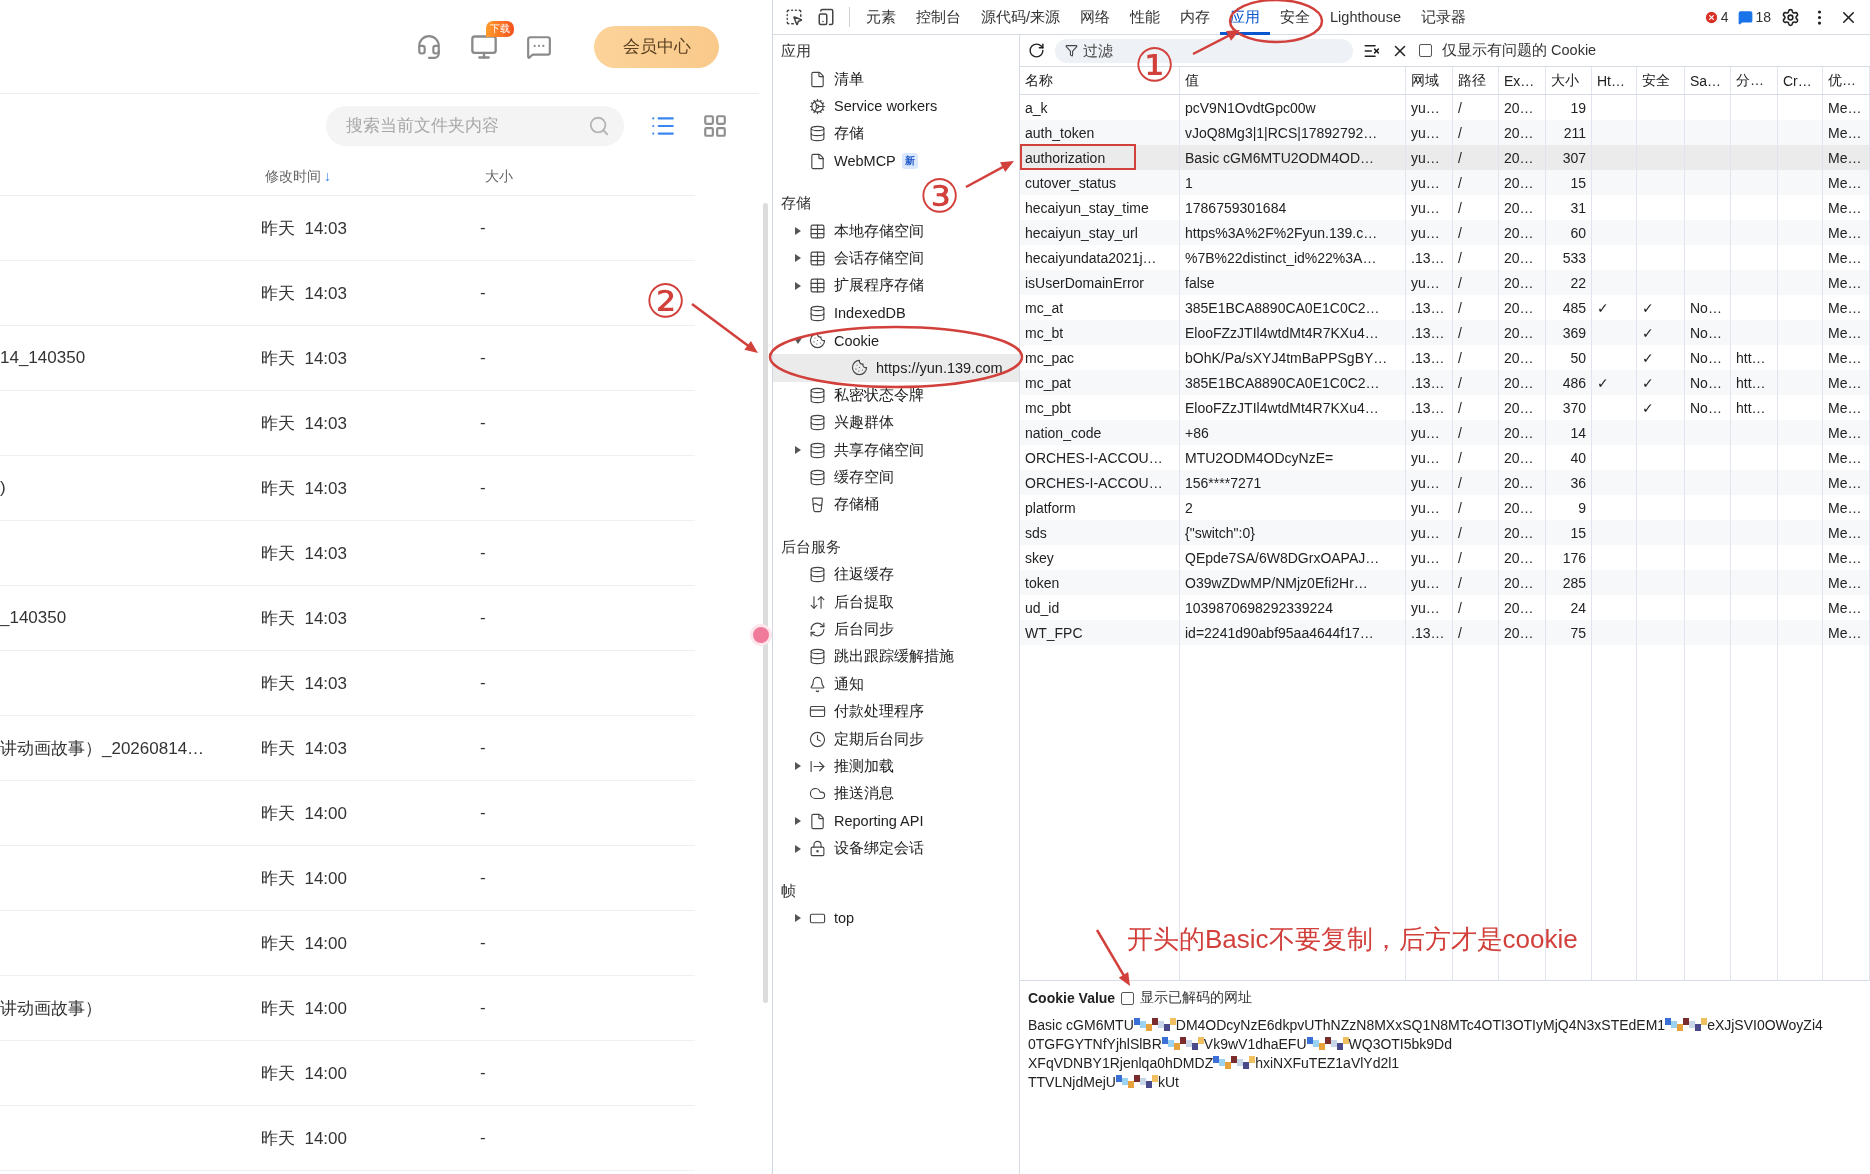 The image size is (1870, 1174). Describe the element at coordinates (826, 17) in the screenshot. I see `device-icon` at that location.